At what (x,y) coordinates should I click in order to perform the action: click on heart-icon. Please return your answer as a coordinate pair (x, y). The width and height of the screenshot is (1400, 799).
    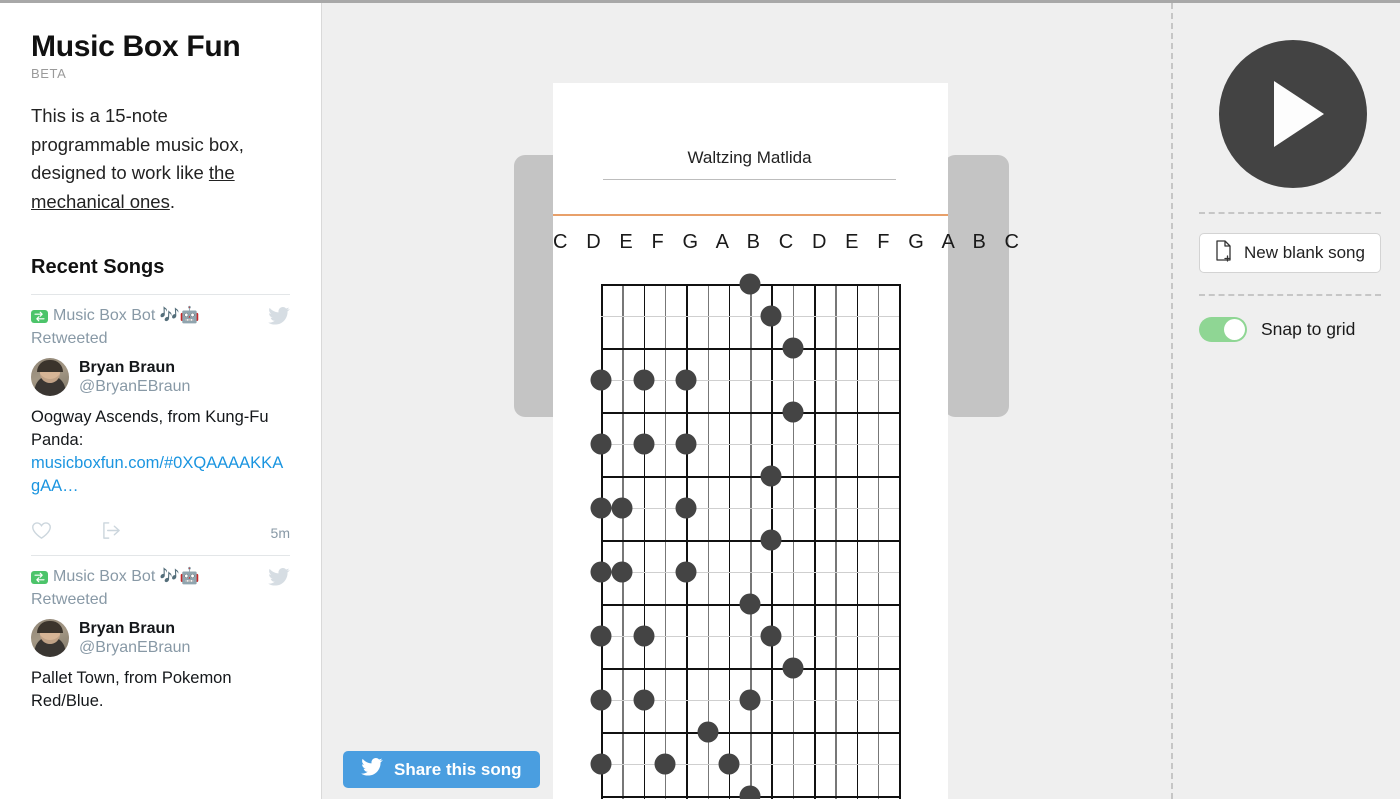
    Looking at the image, I should click on (41, 533).